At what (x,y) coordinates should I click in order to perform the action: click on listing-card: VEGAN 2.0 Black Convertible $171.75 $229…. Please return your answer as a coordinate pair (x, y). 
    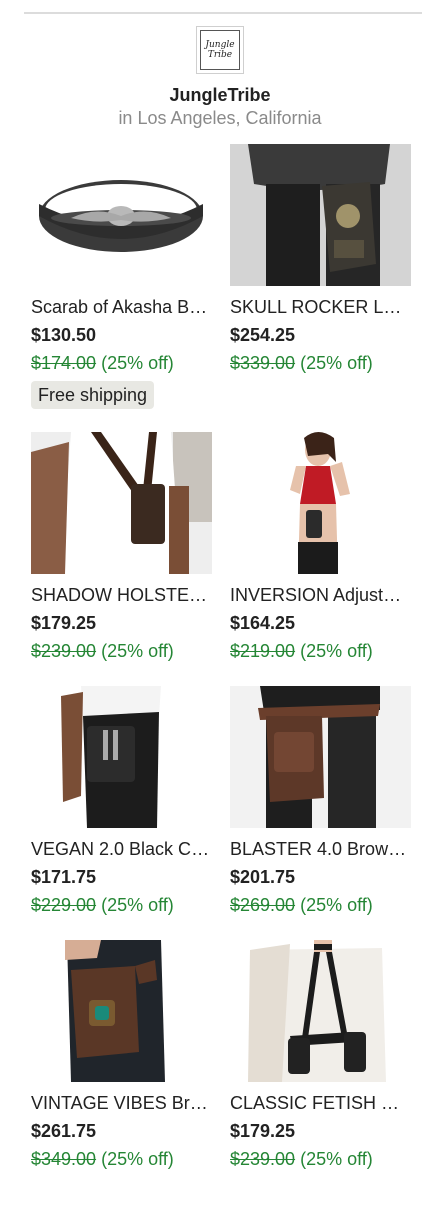
    Looking at the image, I should click on (121, 800).